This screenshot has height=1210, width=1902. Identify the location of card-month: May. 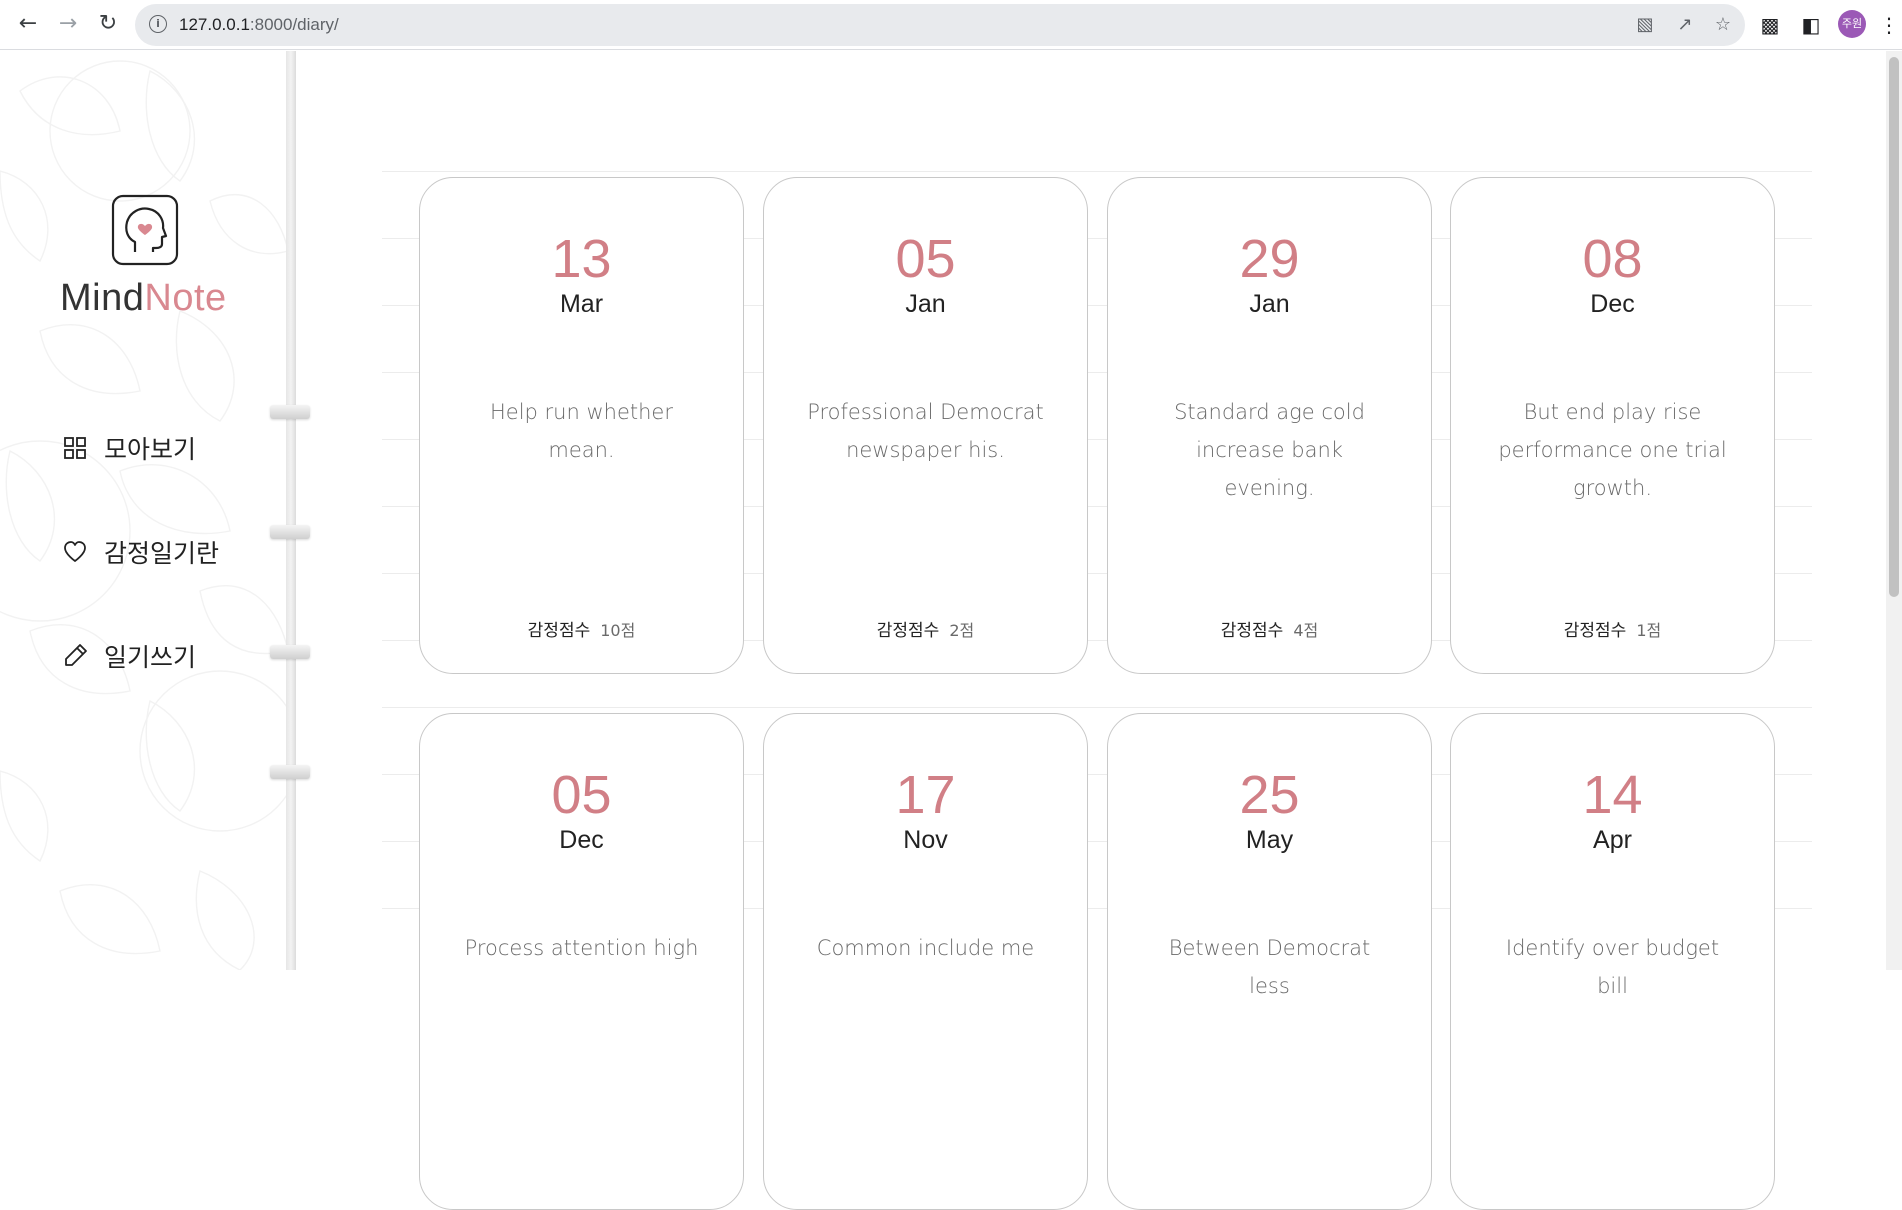
(1269, 840).